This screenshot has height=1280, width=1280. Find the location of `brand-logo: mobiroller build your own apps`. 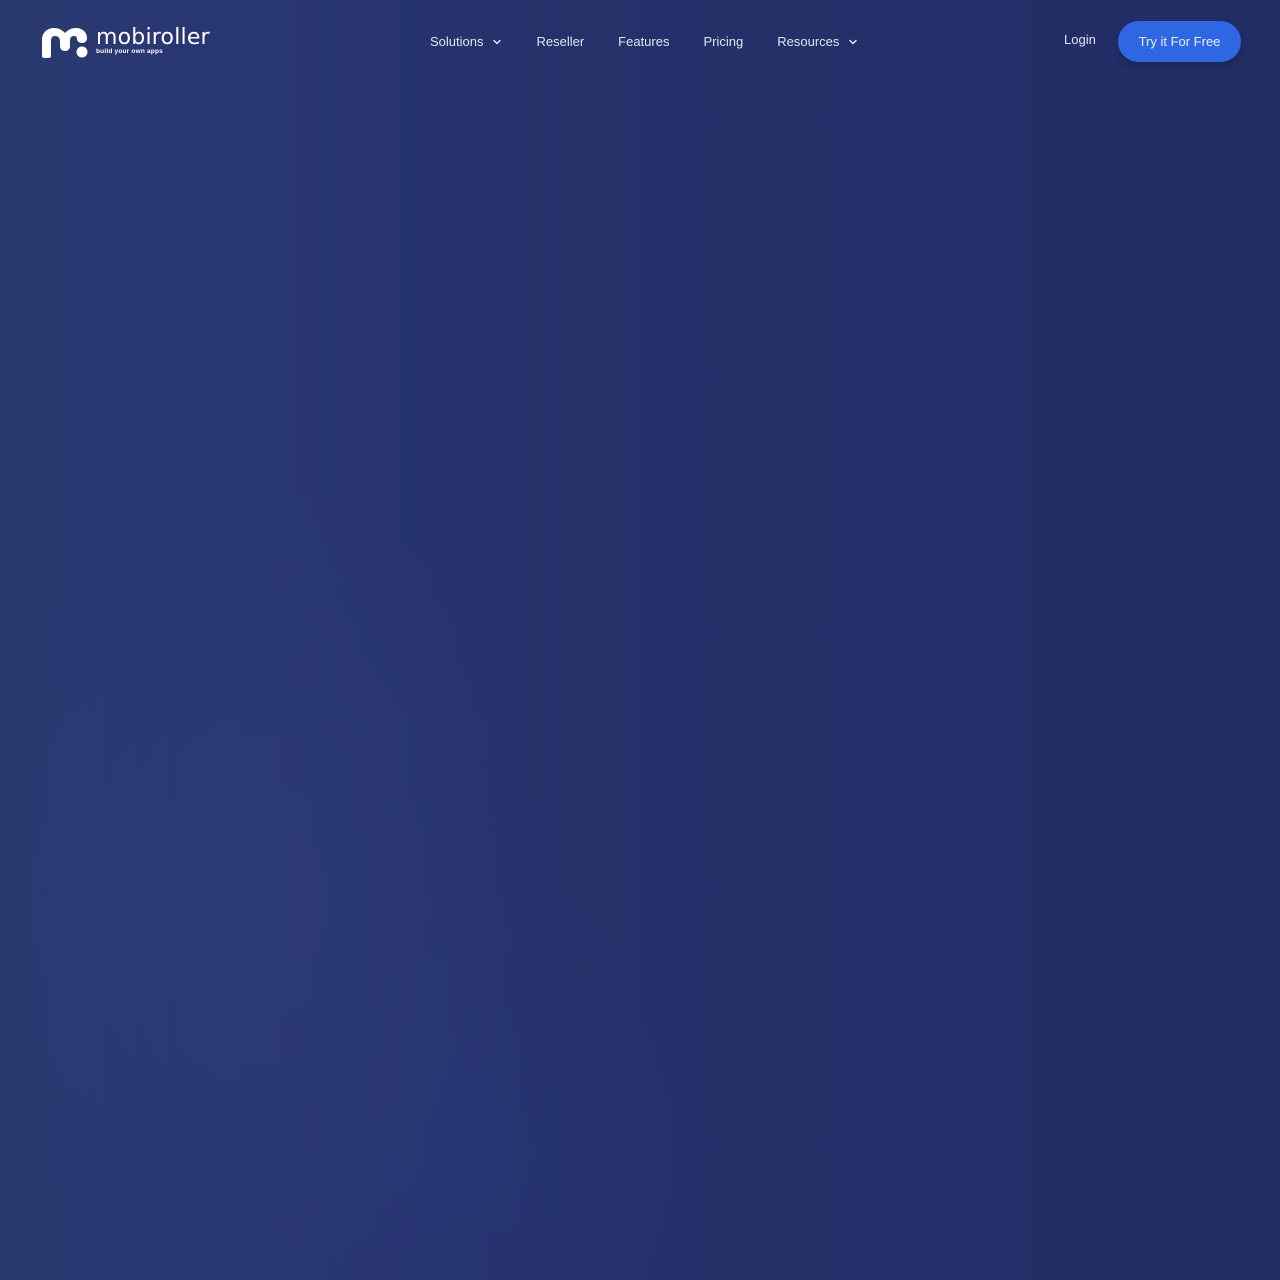

brand-logo: mobiroller build your own apps is located at coordinates (125, 42).